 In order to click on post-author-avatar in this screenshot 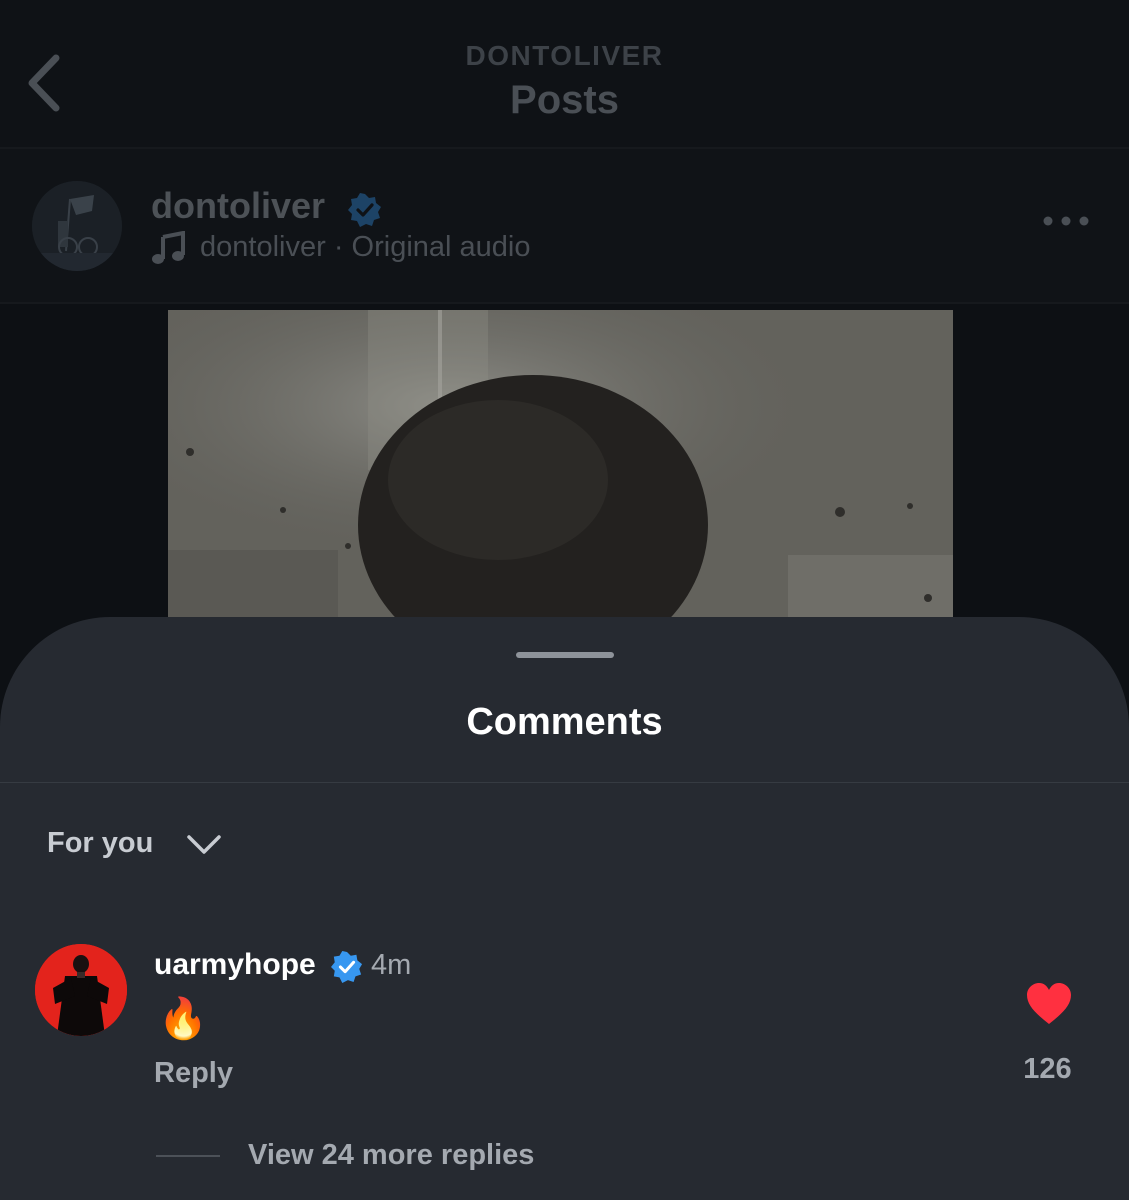, I will do `click(77, 226)`.